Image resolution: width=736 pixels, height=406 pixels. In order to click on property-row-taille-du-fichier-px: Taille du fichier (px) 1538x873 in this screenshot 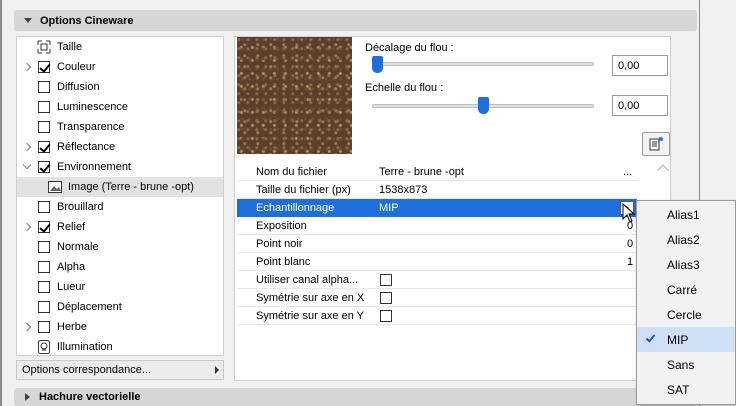, I will do `click(437, 190)`.